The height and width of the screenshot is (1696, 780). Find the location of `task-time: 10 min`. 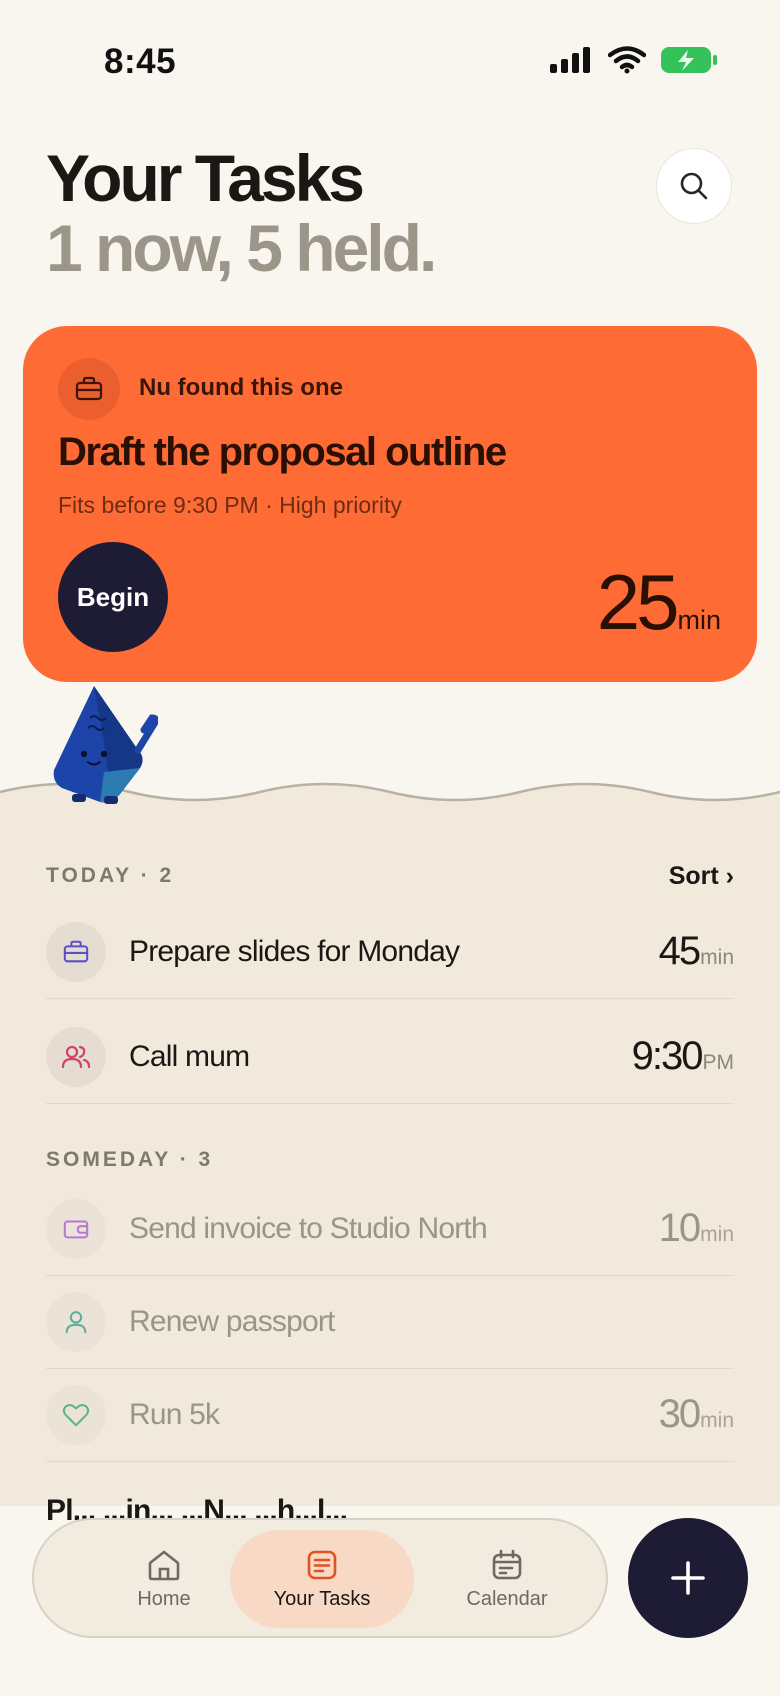

task-time: 10 min is located at coordinates (696, 1228).